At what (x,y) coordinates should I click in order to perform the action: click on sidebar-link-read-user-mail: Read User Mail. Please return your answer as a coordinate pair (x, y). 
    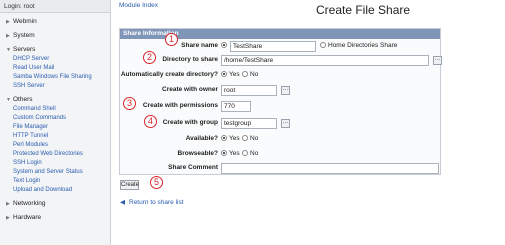
    Looking at the image, I should click on (55, 68).